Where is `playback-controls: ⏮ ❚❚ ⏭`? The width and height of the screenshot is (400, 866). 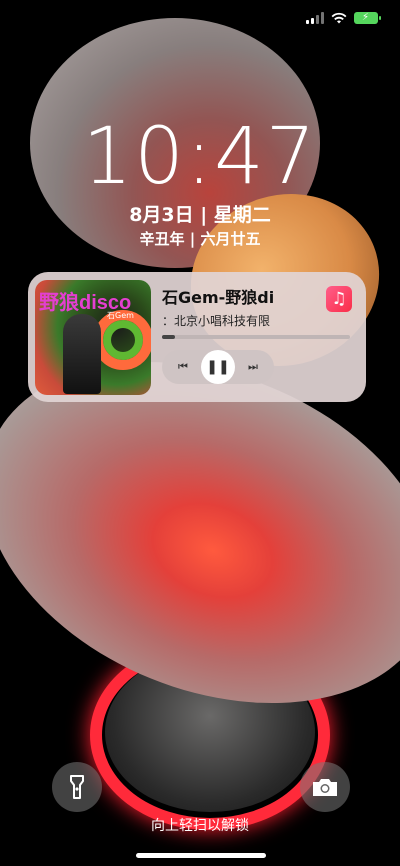 playback-controls: ⏮ ❚❚ ⏭ is located at coordinates (218, 367).